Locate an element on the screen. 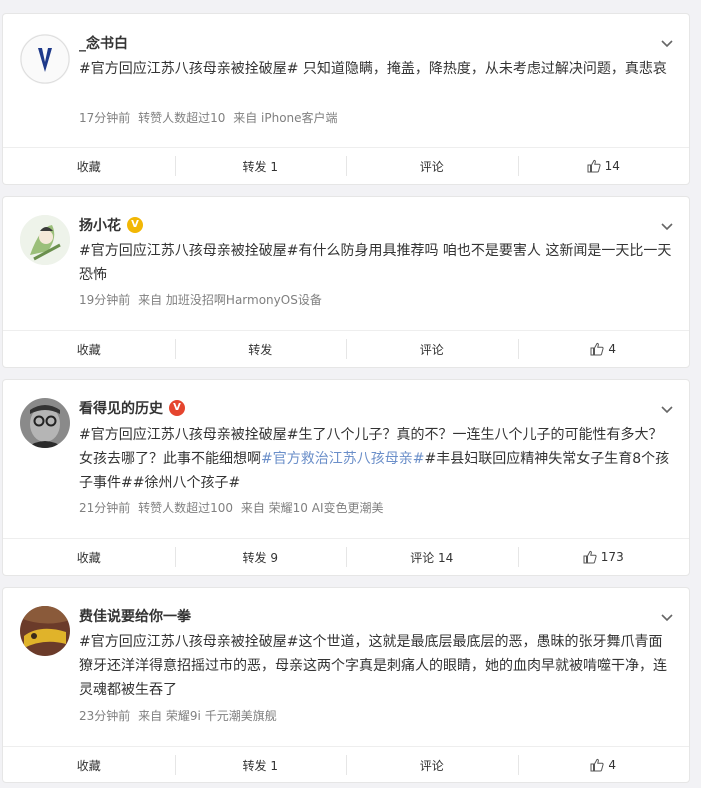 The width and height of the screenshot is (710, 788). post-source: 来自 加班没招啊HarmonyOS设备 is located at coordinates (230, 300).